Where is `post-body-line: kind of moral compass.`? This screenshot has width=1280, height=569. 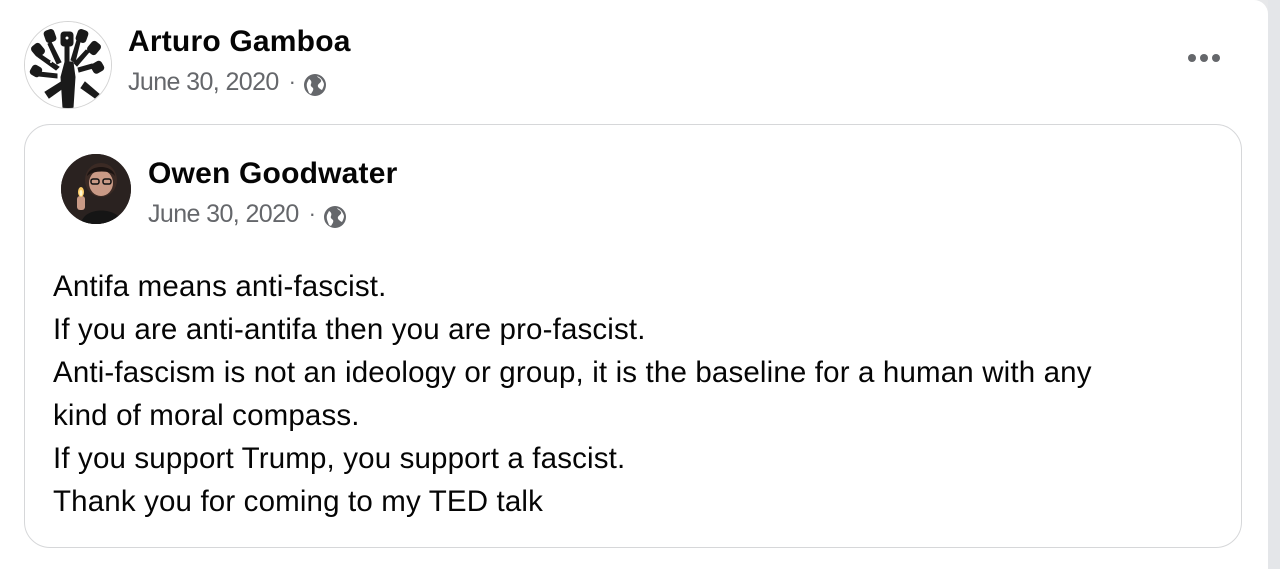 post-body-line: kind of moral compass. is located at coordinates (206, 415).